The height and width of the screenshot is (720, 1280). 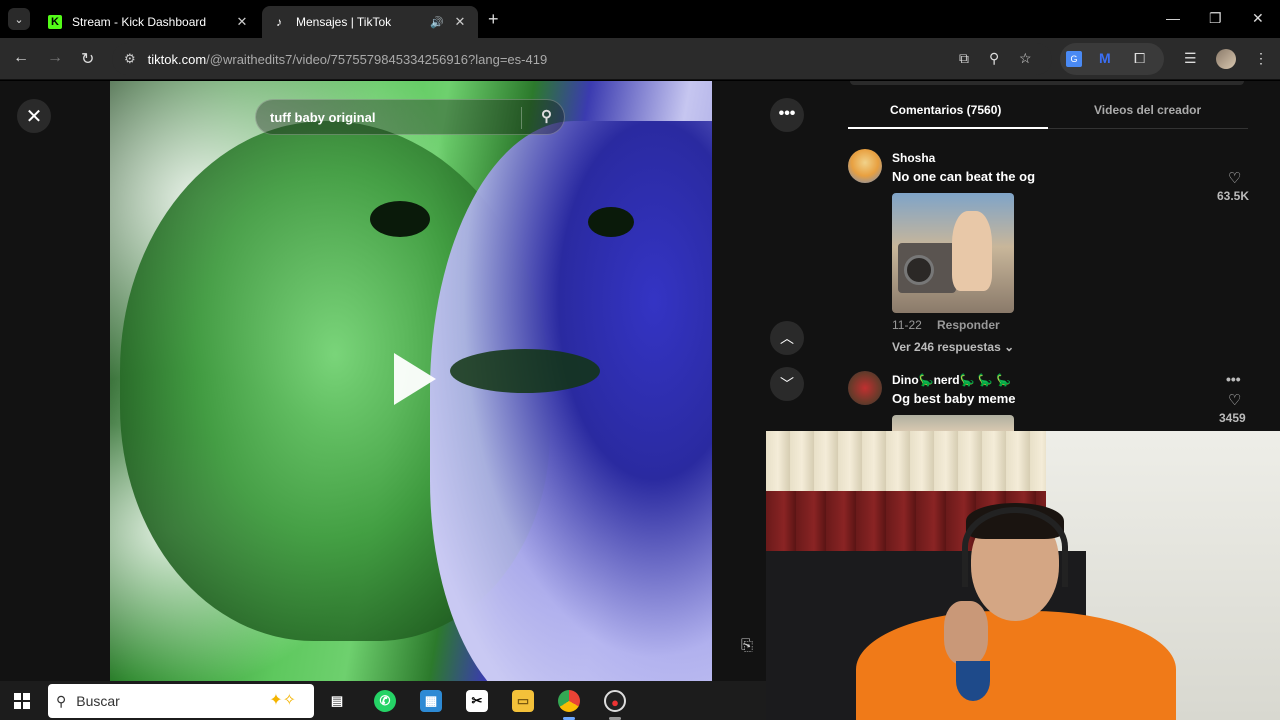 What do you see at coordinates (1233, 379) in the screenshot?
I see `comment-more-icon: •••` at bounding box center [1233, 379].